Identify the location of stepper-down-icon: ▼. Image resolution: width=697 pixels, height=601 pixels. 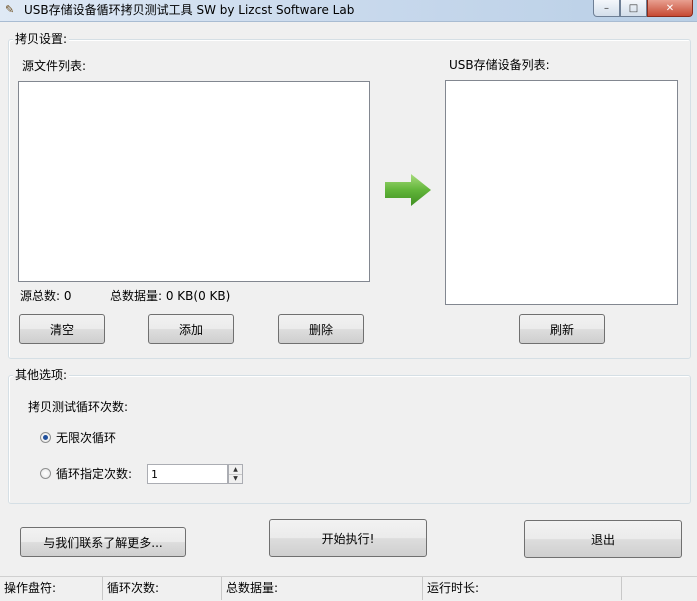
(235, 478).